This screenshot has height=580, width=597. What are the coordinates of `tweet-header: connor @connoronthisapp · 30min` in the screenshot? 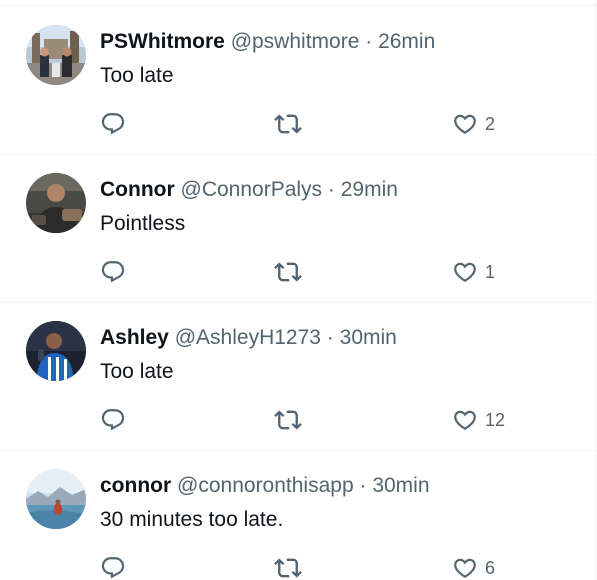 It's located at (265, 486).